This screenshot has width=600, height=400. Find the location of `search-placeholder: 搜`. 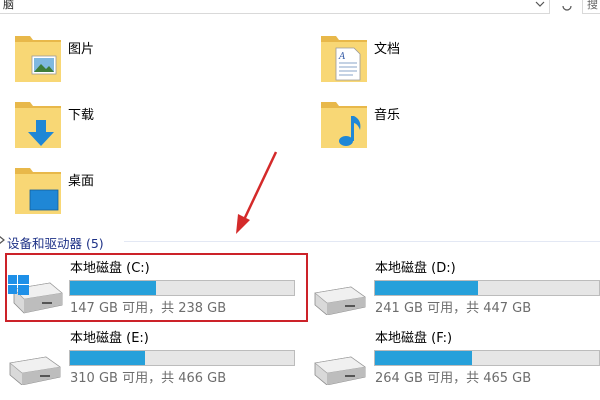

search-placeholder: 搜 is located at coordinates (592, 5).